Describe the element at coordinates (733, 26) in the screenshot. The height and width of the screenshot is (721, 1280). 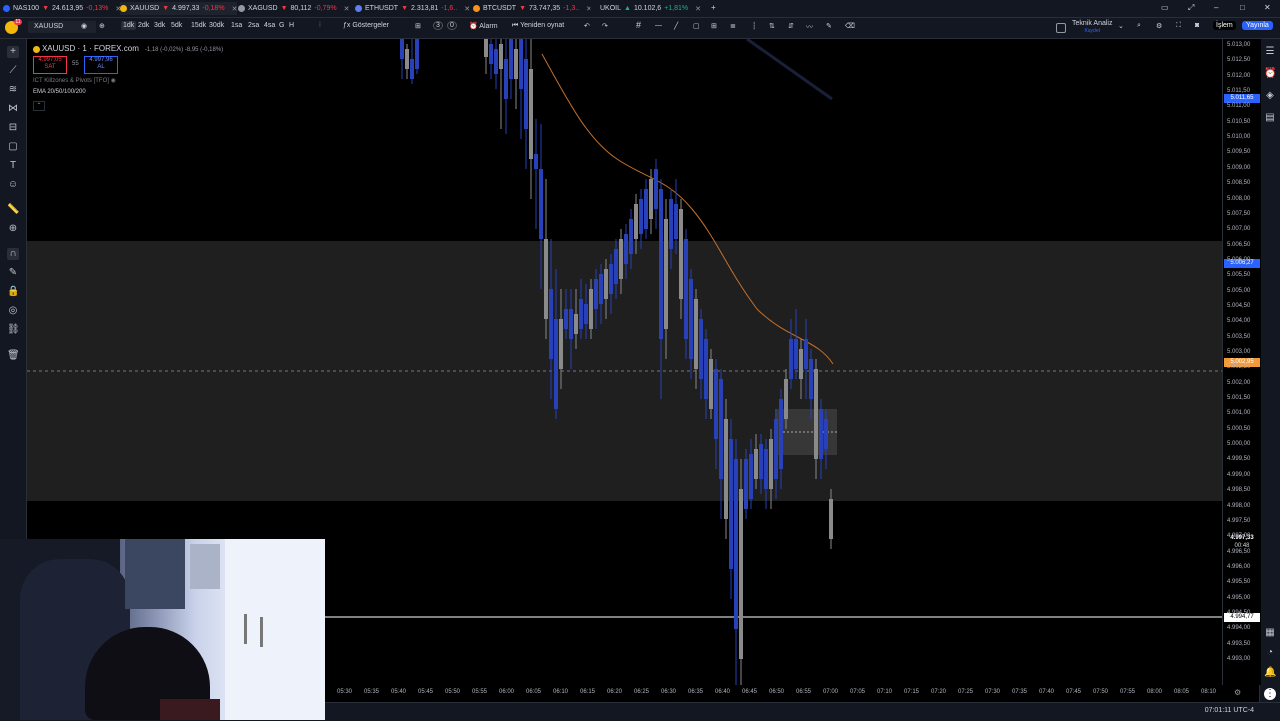
I see `parallel-channel-icon: ≣` at that location.